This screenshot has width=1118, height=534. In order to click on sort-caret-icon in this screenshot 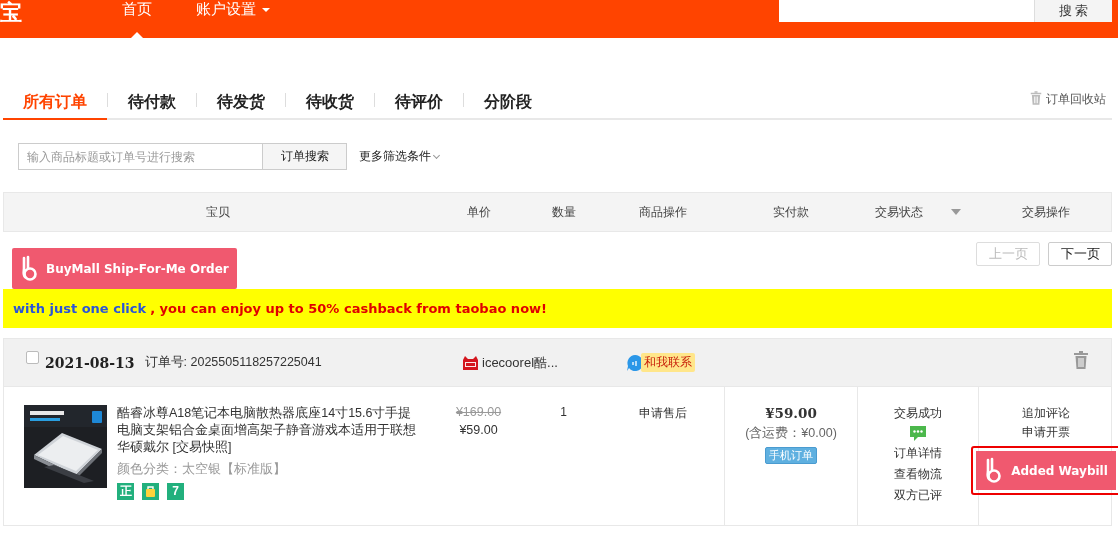, I will do `click(955, 212)`.